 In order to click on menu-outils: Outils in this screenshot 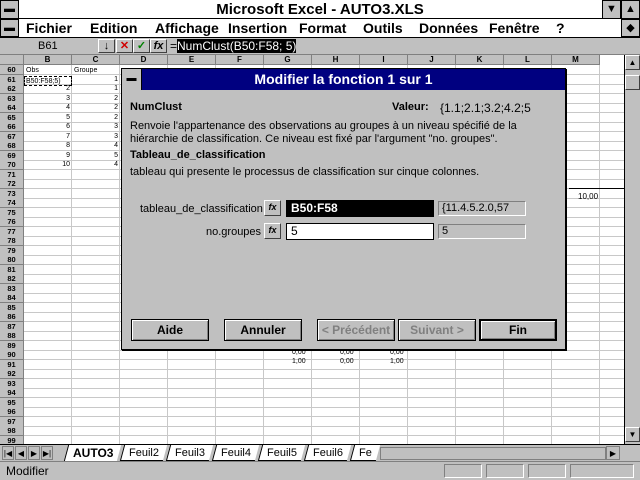, I will do `click(383, 28)`.